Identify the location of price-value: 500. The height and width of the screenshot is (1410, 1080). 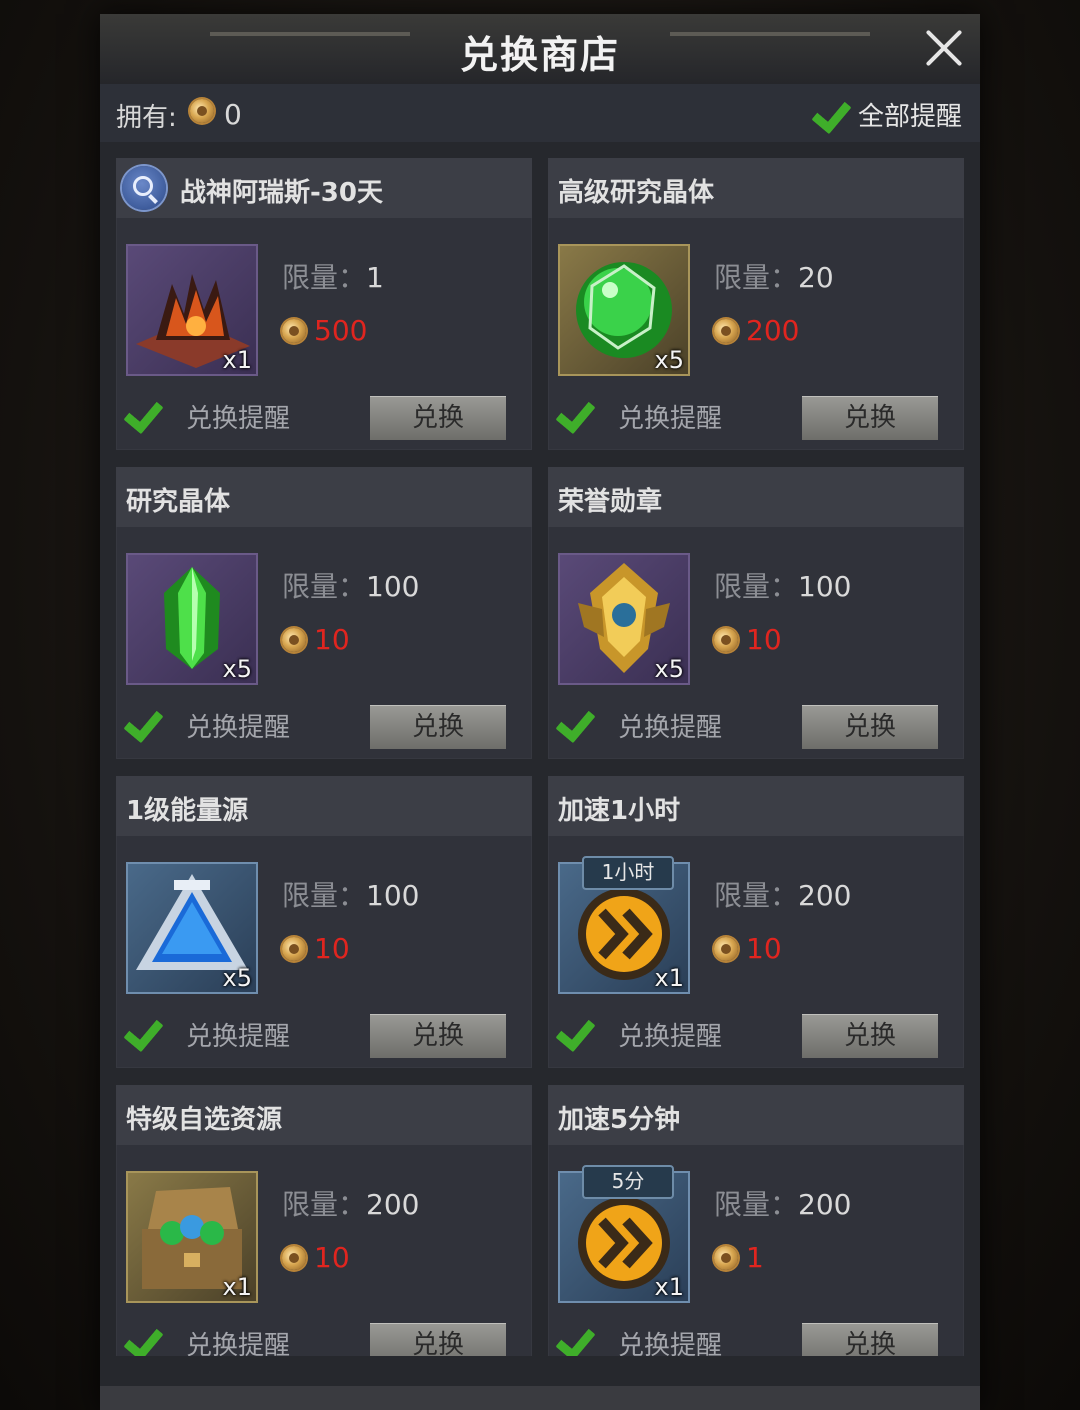
(341, 330).